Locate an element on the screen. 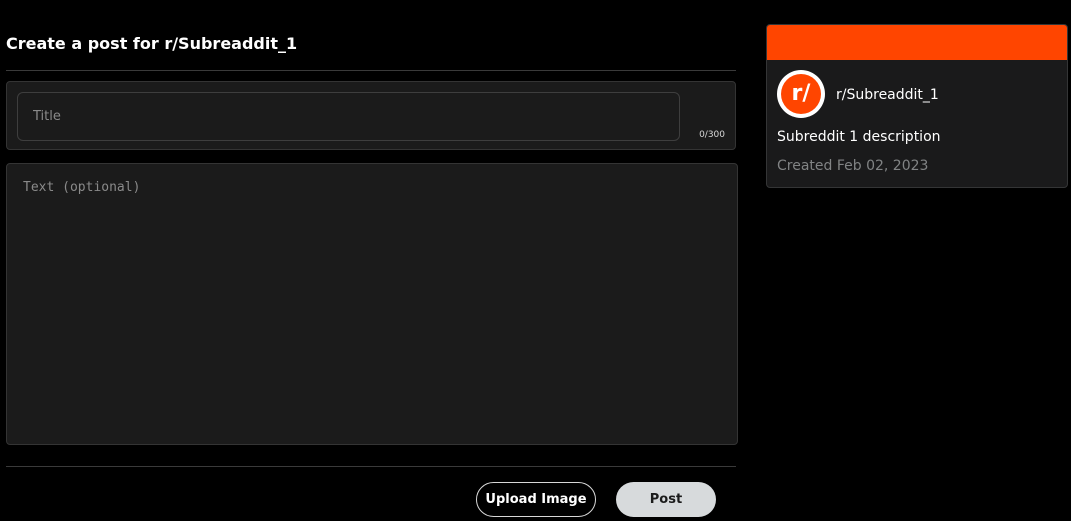 The width and height of the screenshot is (1071, 521). page-title: Create a post for r/Subreaddit_1 is located at coordinates (152, 43).